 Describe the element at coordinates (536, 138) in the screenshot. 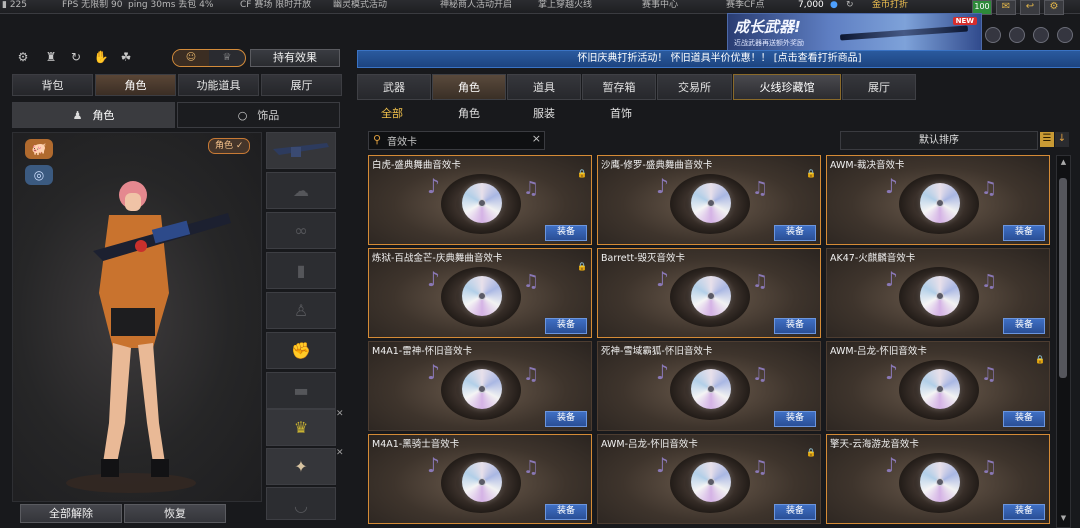

I see `clear-search-button: ×` at that location.